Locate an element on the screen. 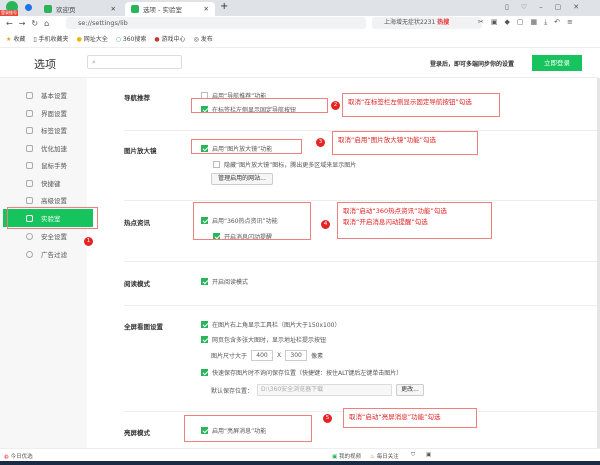 The width and height of the screenshot is (600, 465). option-reading-enable: 开启阅读模式 is located at coordinates (224, 281).